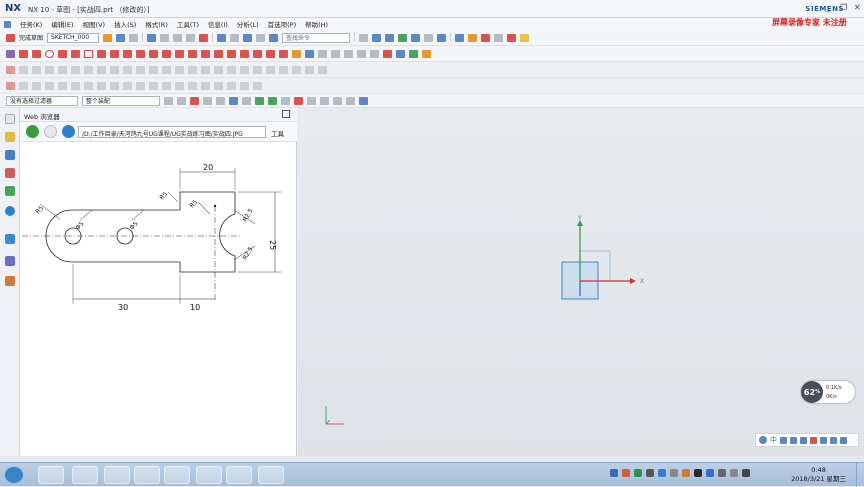 This screenshot has width=864, height=487. What do you see at coordinates (49, 53) in the screenshot?
I see `circle-icon` at bounding box center [49, 53].